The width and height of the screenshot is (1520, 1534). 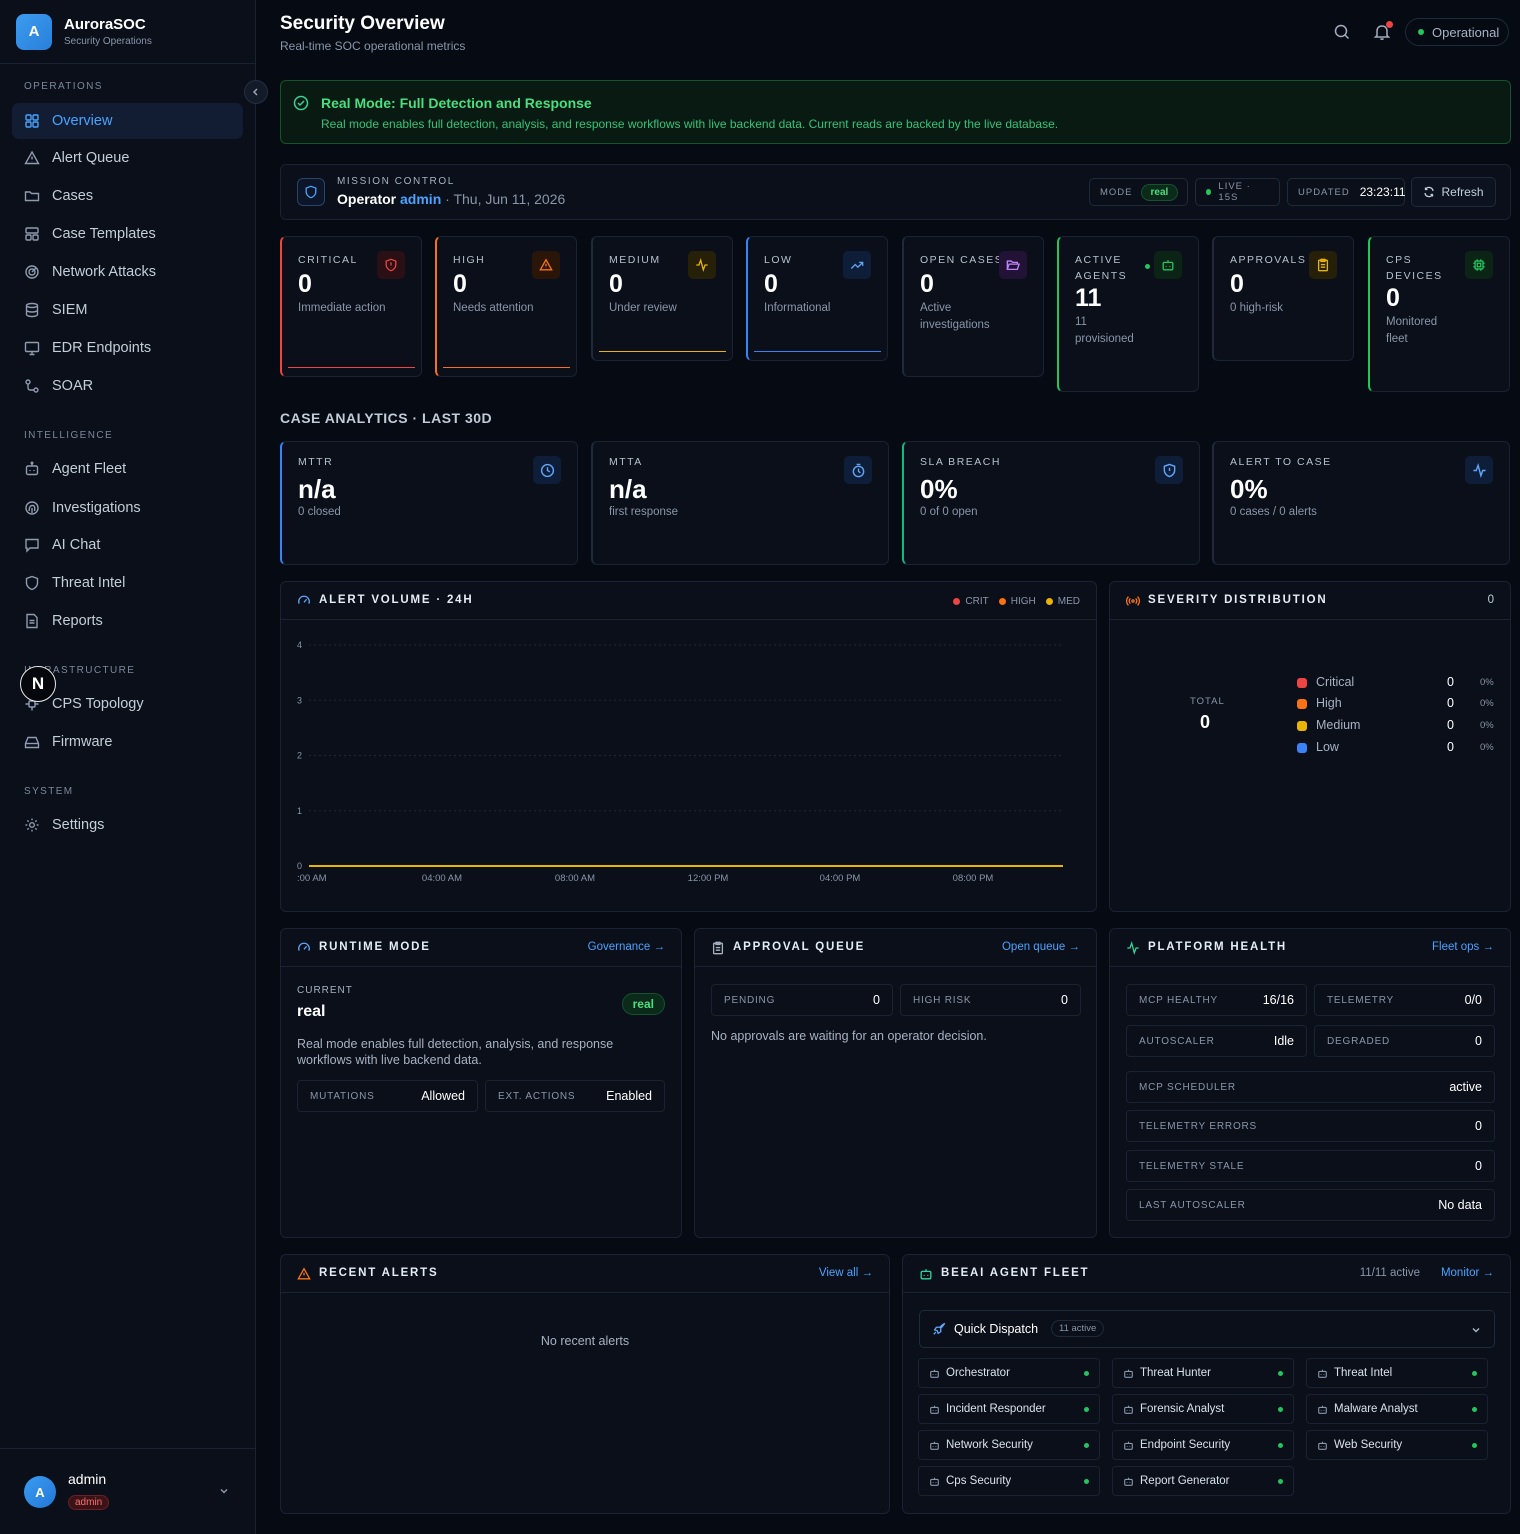 What do you see at coordinates (977, 601) in the screenshot?
I see `legend-label: CRIT` at bounding box center [977, 601].